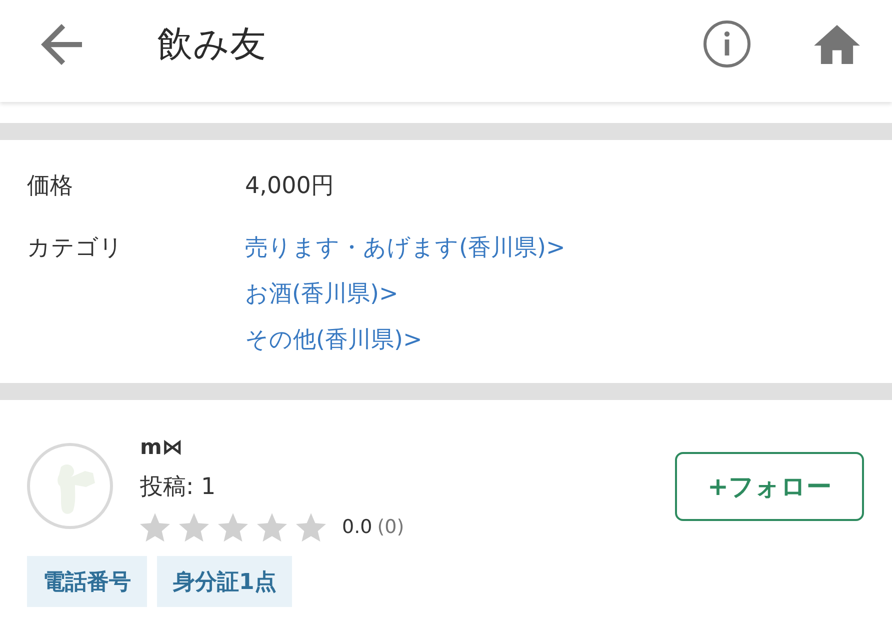  What do you see at coordinates (321, 294) in the screenshot?
I see `category-link: お酒(香川県)>` at bounding box center [321, 294].